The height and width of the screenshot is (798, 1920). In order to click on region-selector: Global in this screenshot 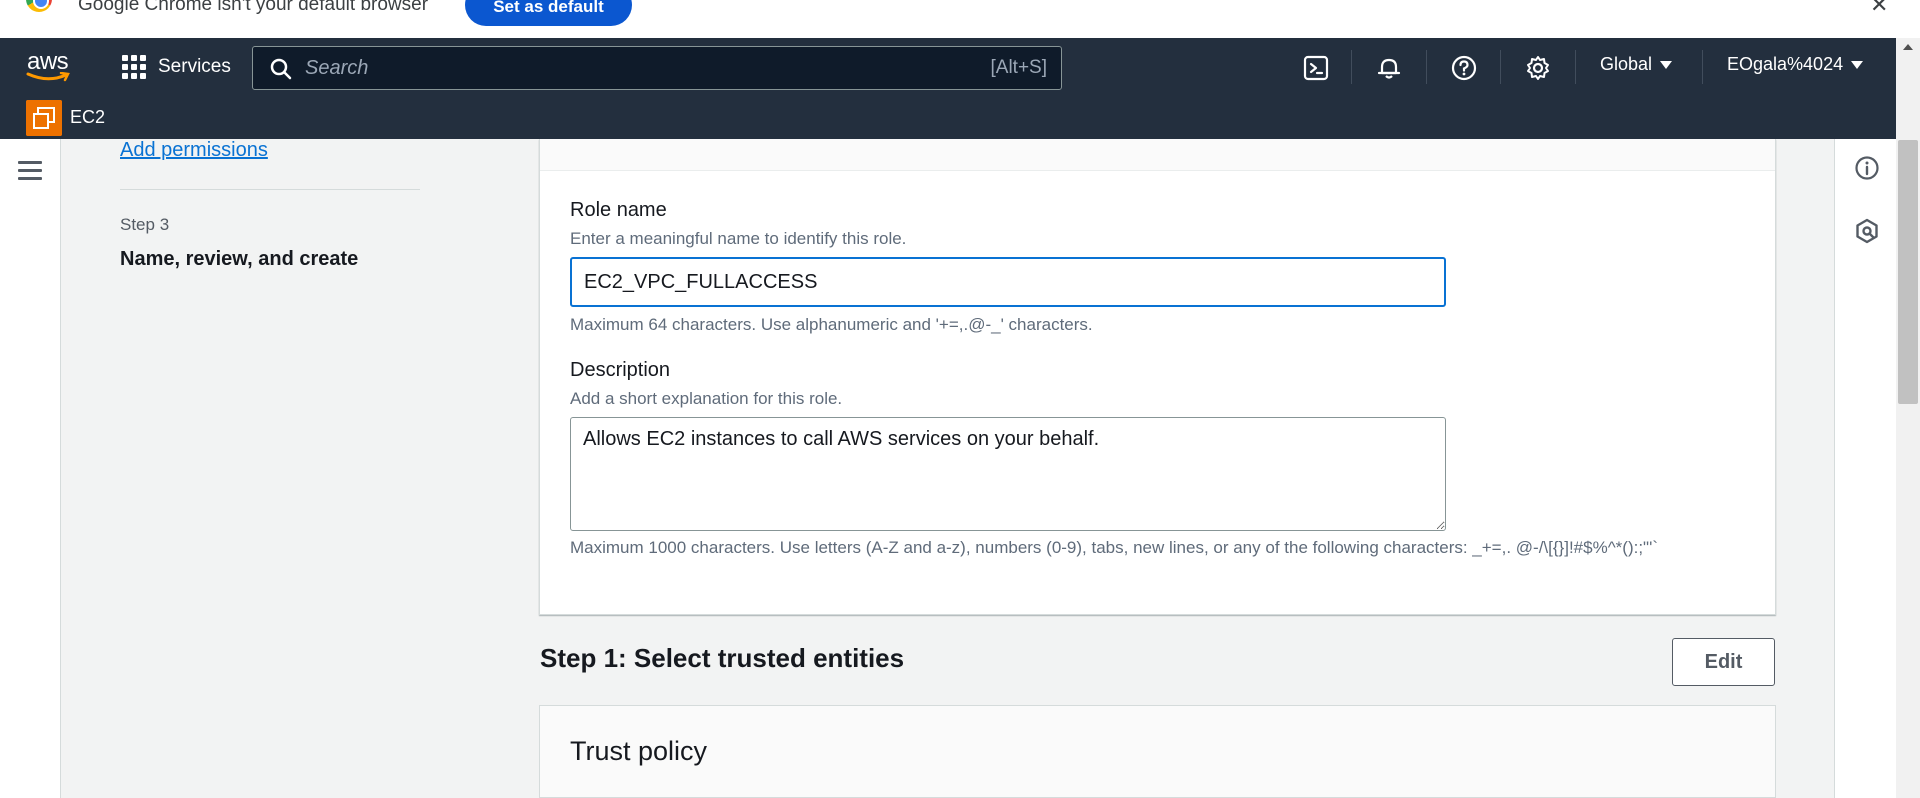, I will do `click(1636, 64)`.